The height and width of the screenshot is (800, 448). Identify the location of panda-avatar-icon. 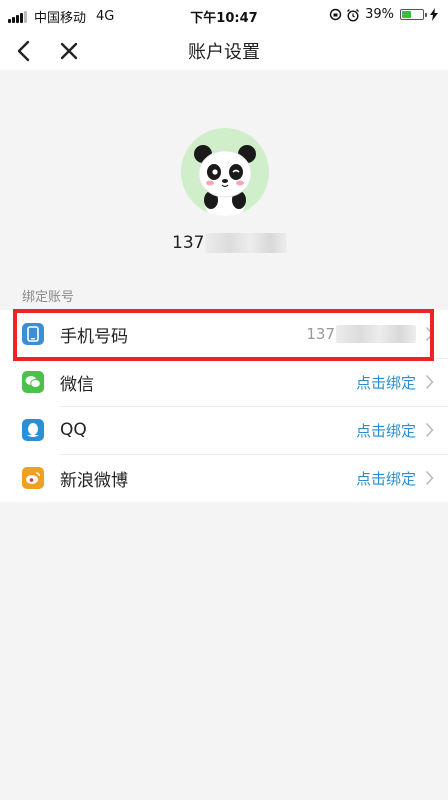
(225, 180).